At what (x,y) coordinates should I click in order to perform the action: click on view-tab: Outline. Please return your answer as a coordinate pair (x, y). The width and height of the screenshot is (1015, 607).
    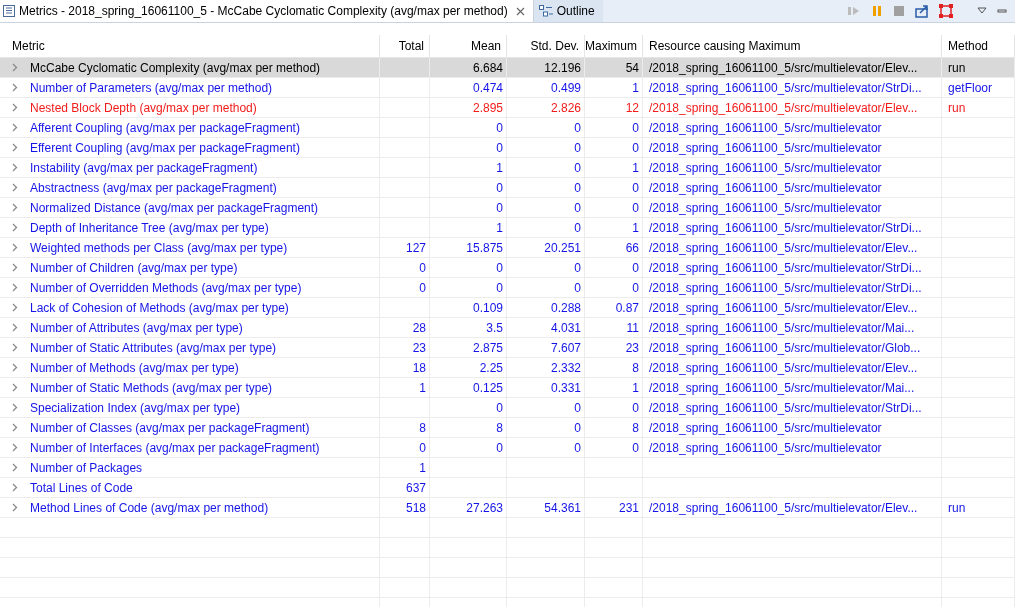
    Looking at the image, I should click on (568, 11).